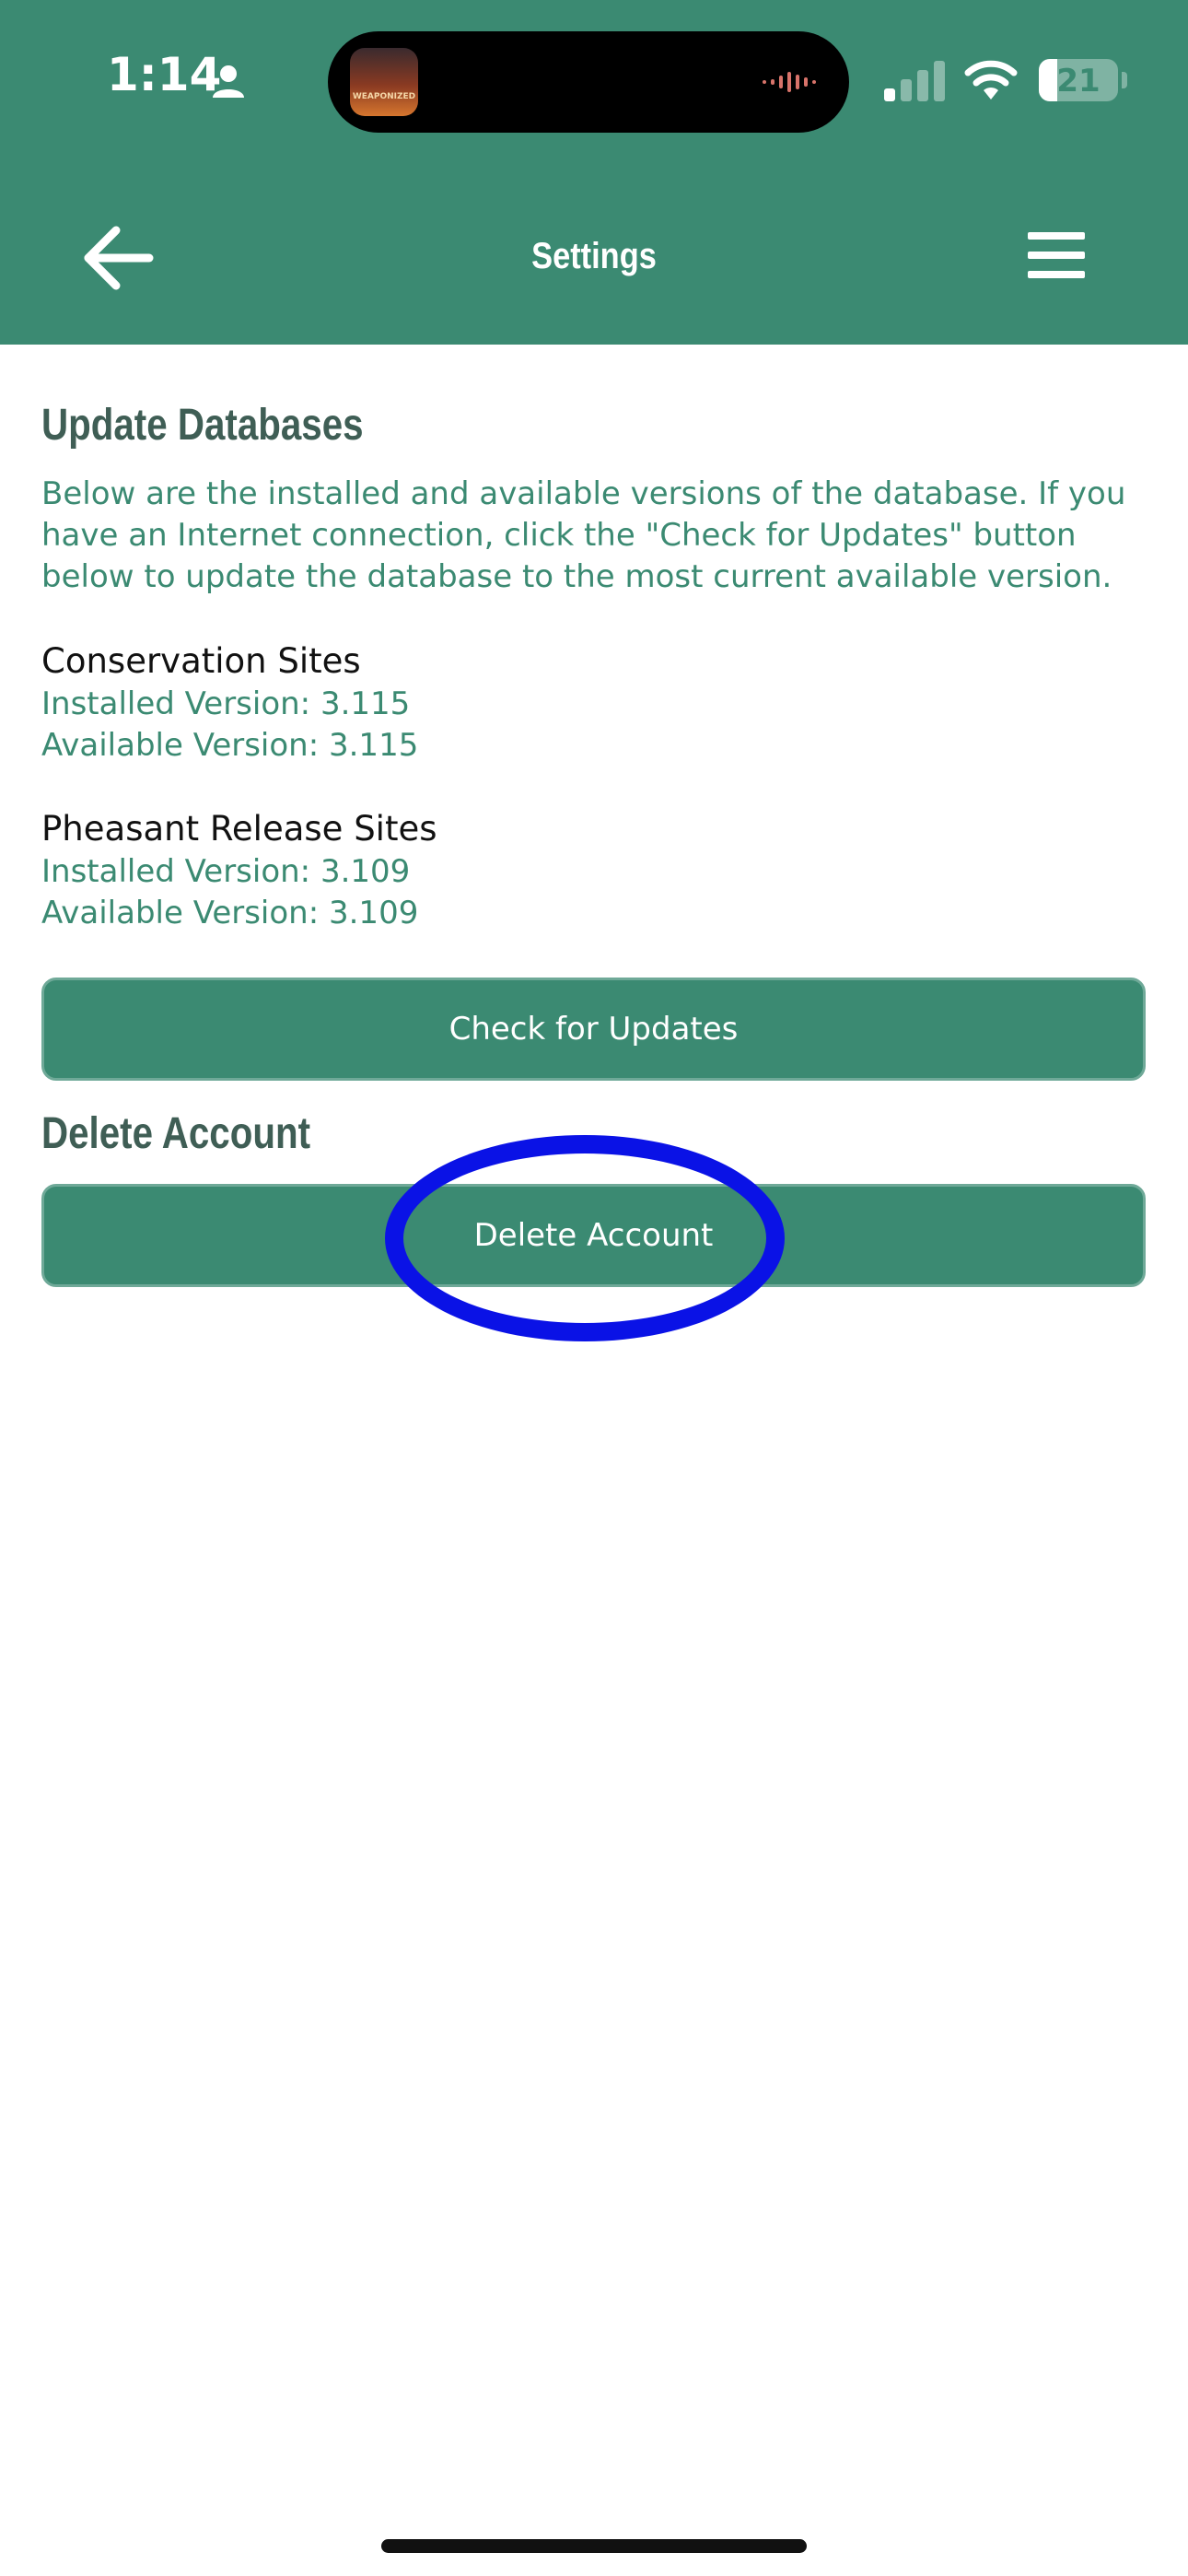 The width and height of the screenshot is (1188, 2576). Describe the element at coordinates (585, 1238) in the screenshot. I see `highlight-annotation-circle` at that location.